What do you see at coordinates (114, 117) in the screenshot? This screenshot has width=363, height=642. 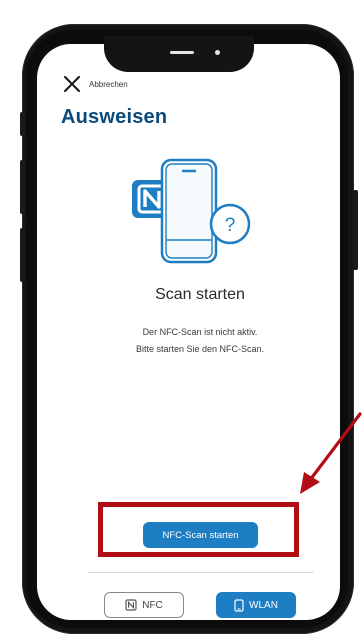 I see `page-title: Ausweisen` at bounding box center [114, 117].